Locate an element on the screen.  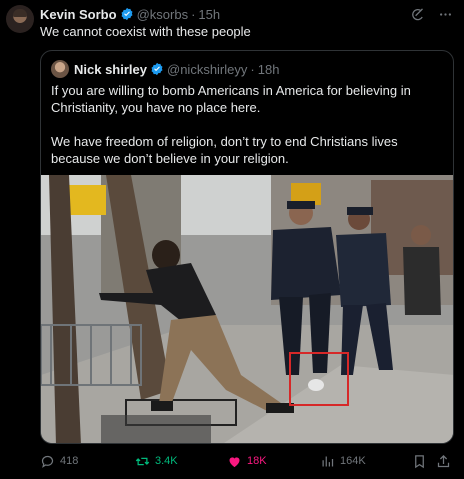
header-icons is located at coordinates (431, 14).